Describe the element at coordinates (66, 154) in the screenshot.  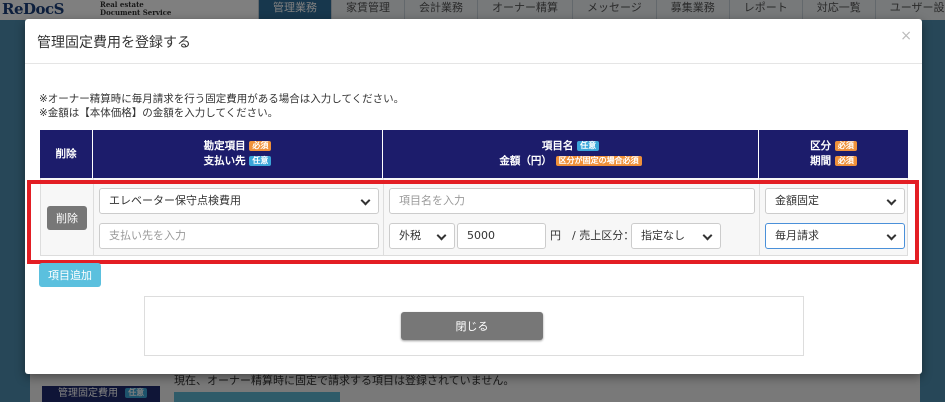
I see `header-delete: 削除` at that location.